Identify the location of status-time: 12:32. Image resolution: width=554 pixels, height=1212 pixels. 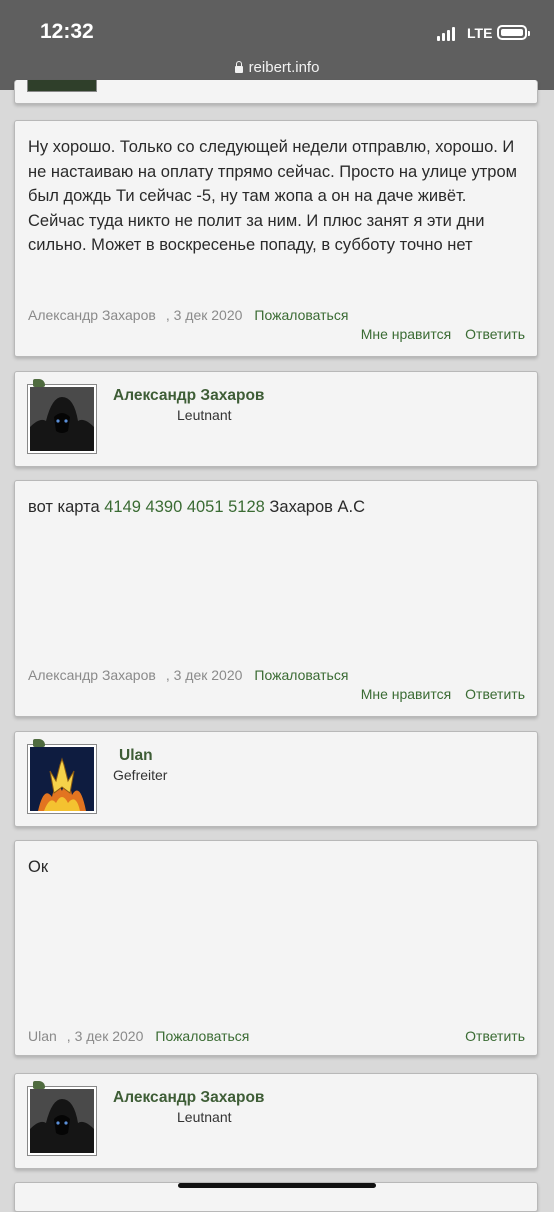
(67, 31).